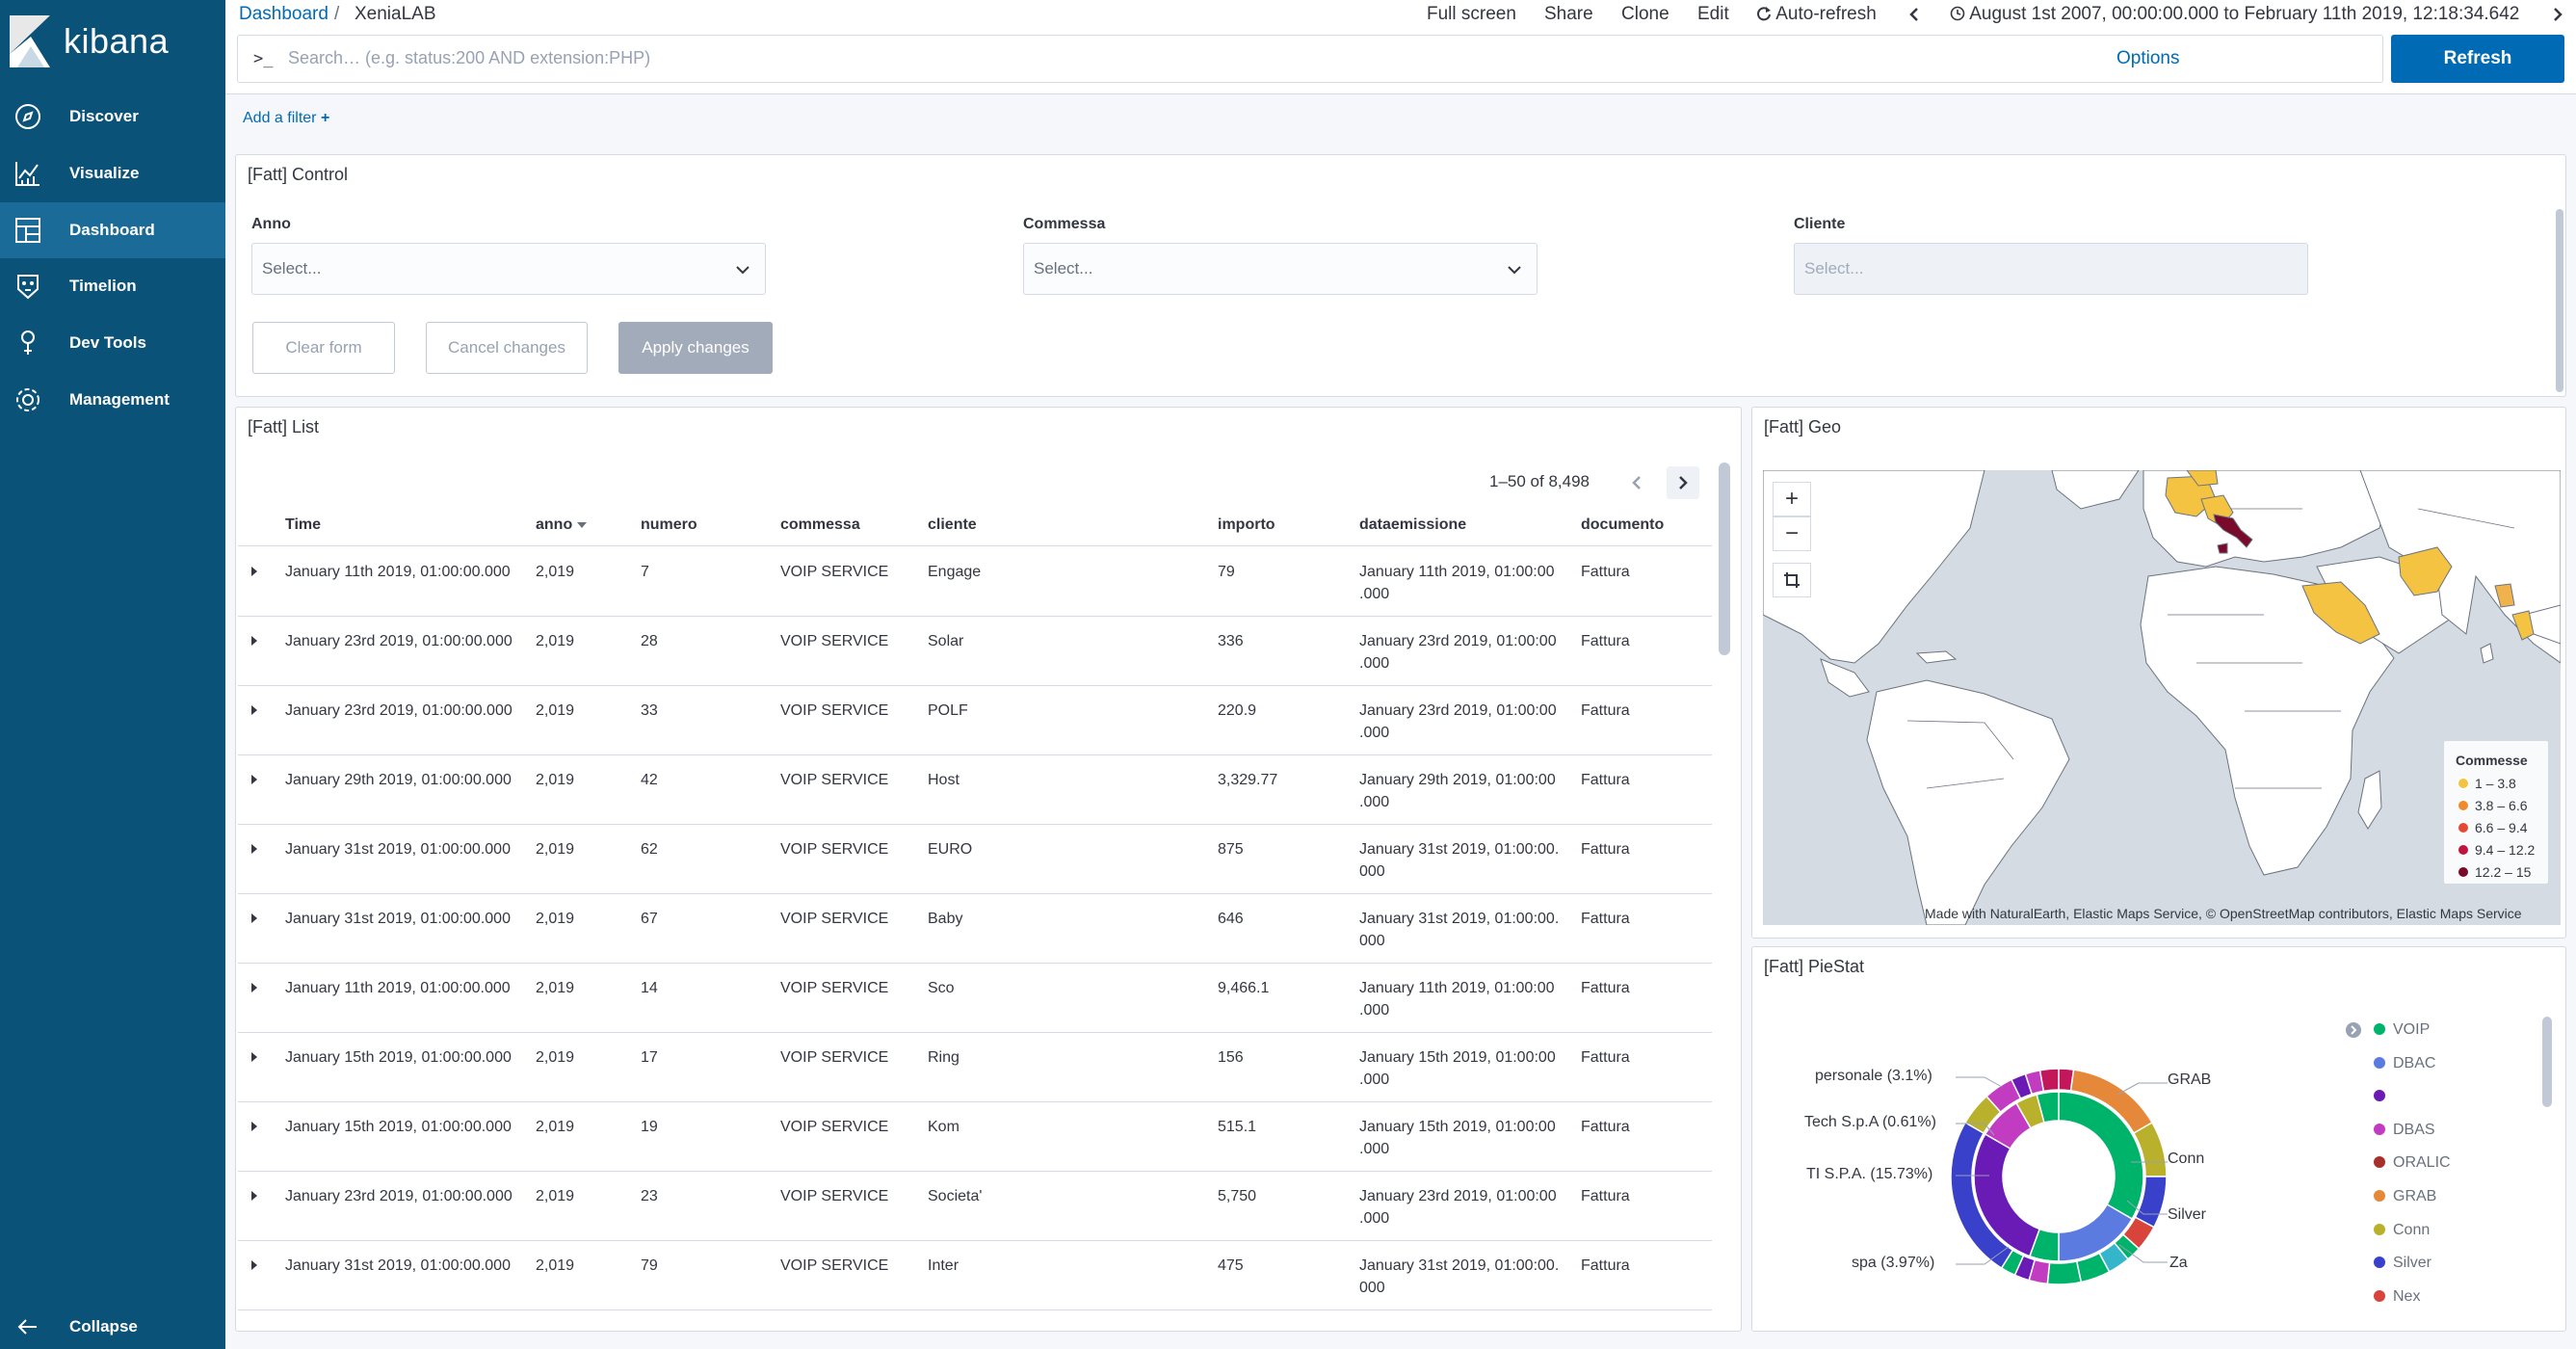 The image size is (2576, 1349). Describe the element at coordinates (1914, 14) in the screenshot. I see `chevron-left-icon` at that location.